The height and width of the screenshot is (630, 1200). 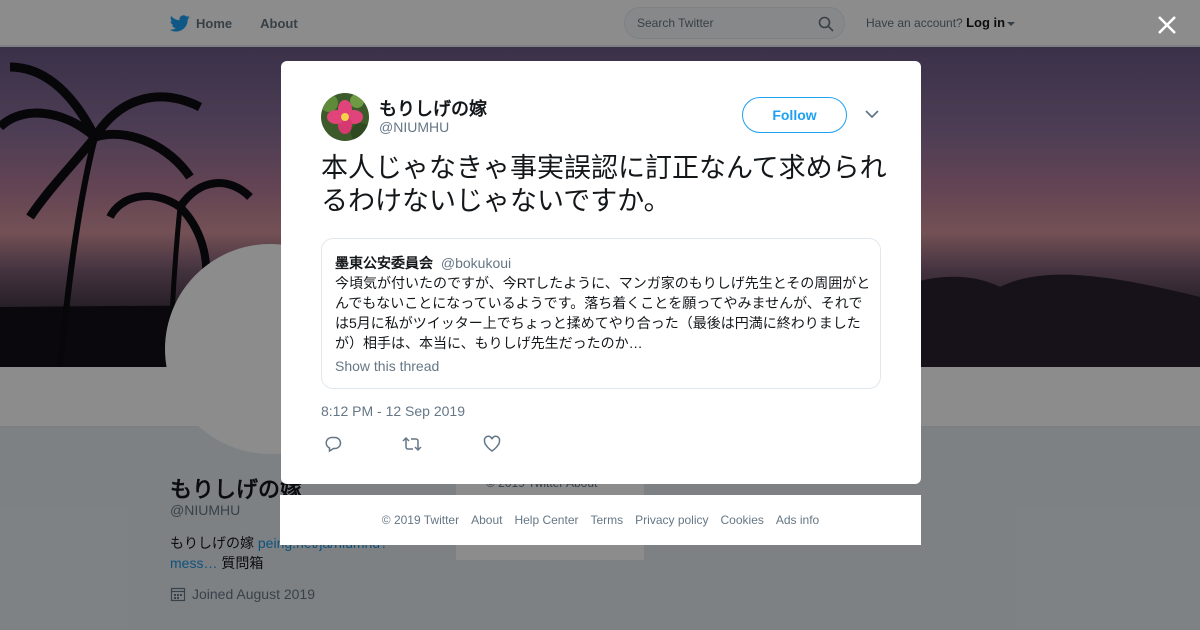 I want to click on like-heart-icon, so click(x=492, y=444).